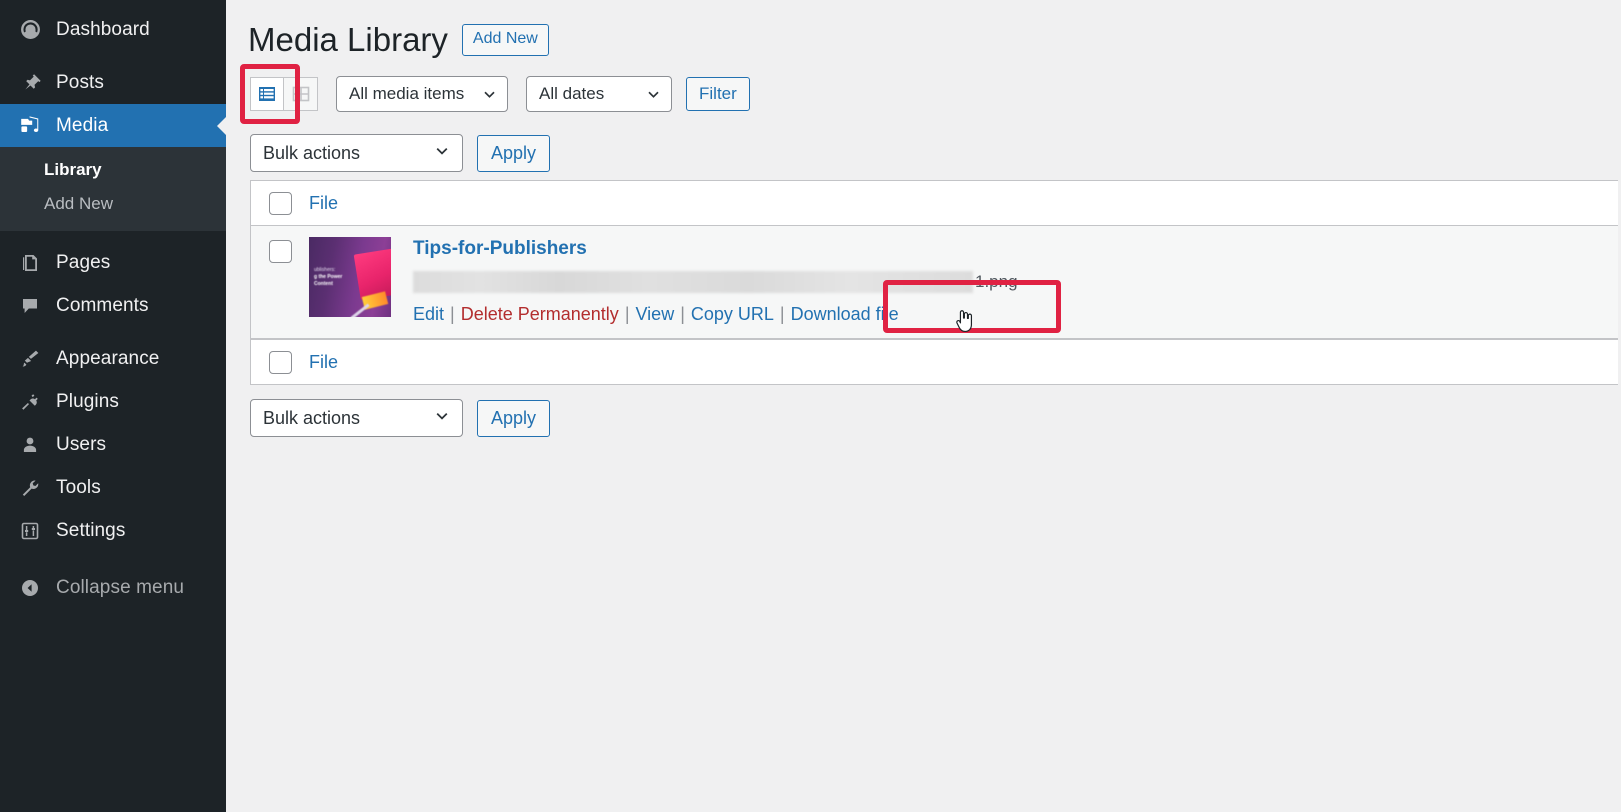 The height and width of the screenshot is (812, 1621). I want to click on media-title-link: Tips-for-Publishers, so click(1015, 249).